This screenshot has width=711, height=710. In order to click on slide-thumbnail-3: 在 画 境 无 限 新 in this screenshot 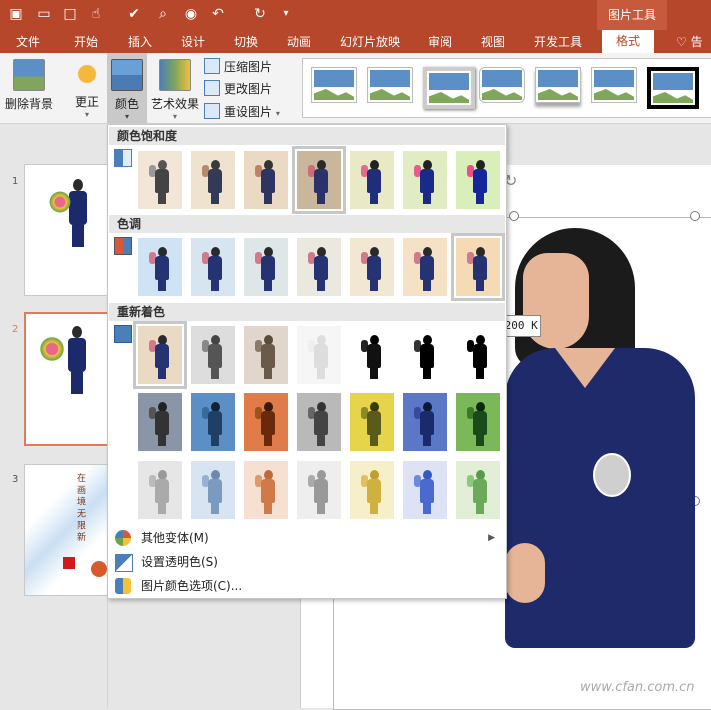, I will do `click(67, 530)`.